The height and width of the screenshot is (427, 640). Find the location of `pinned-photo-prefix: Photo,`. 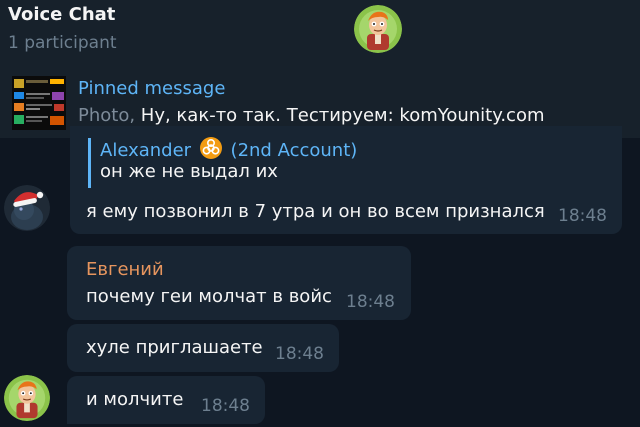

pinned-photo-prefix: Photo, is located at coordinates (107, 115).